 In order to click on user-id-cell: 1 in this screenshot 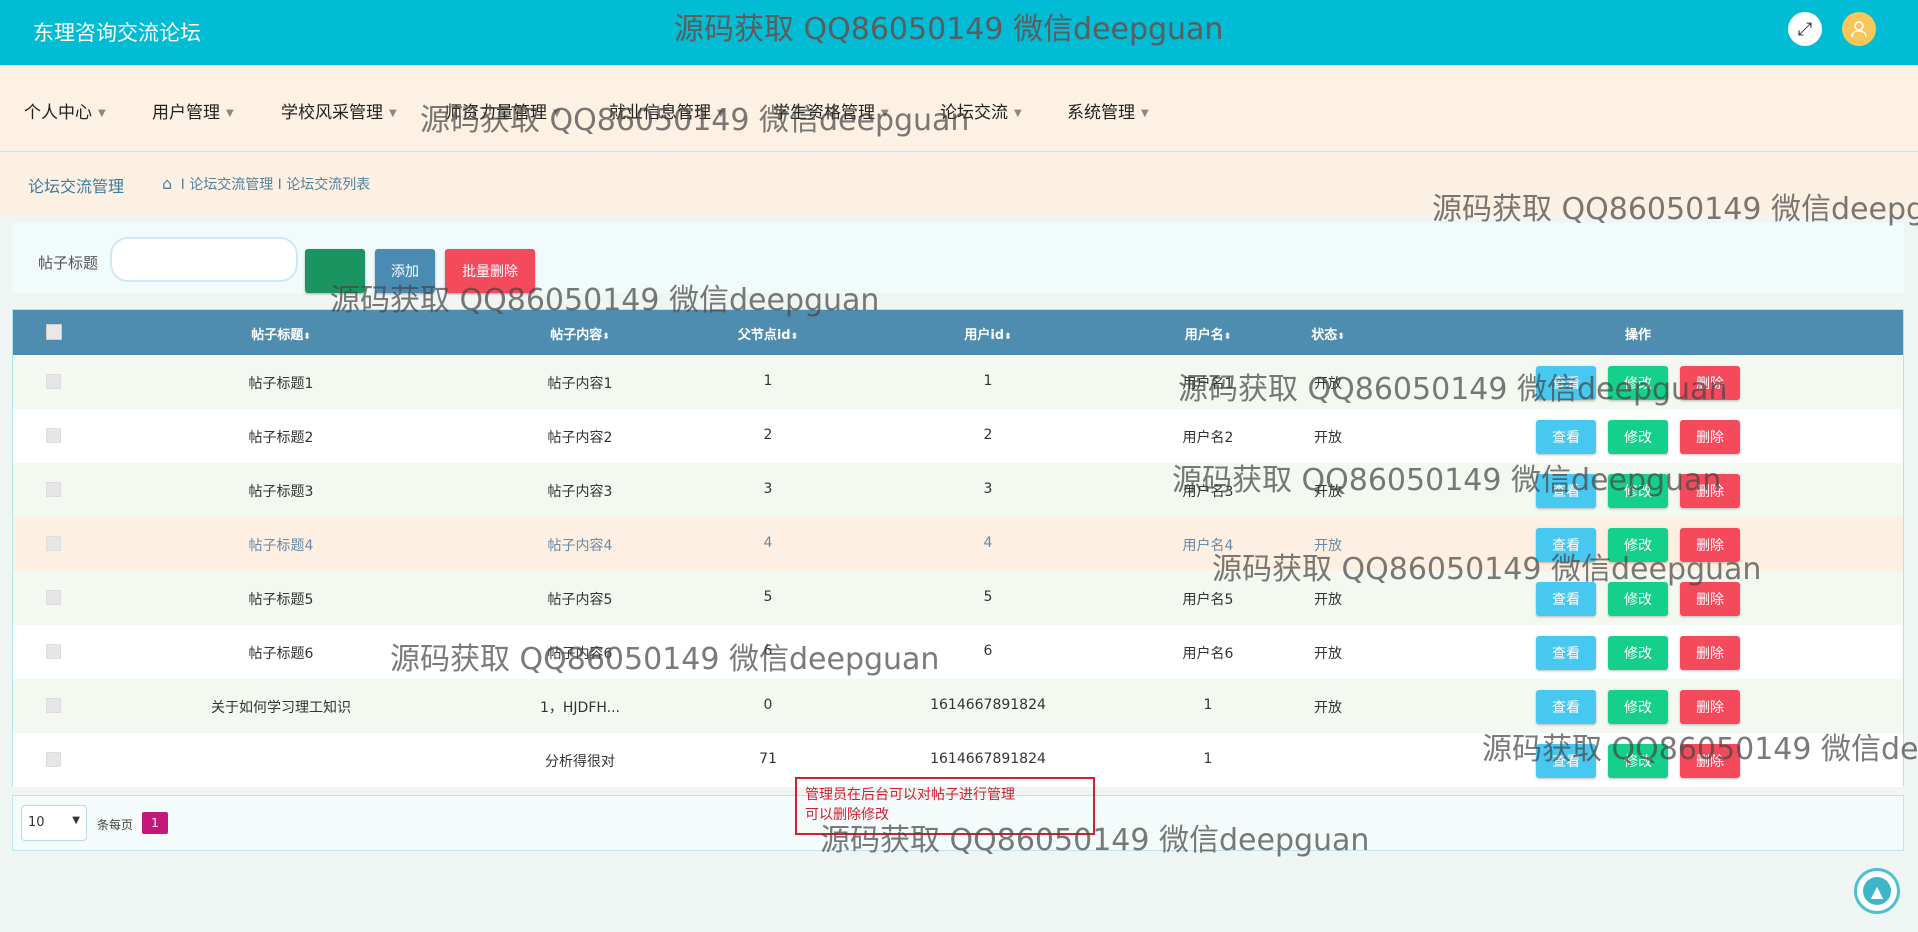, I will do `click(988, 381)`.